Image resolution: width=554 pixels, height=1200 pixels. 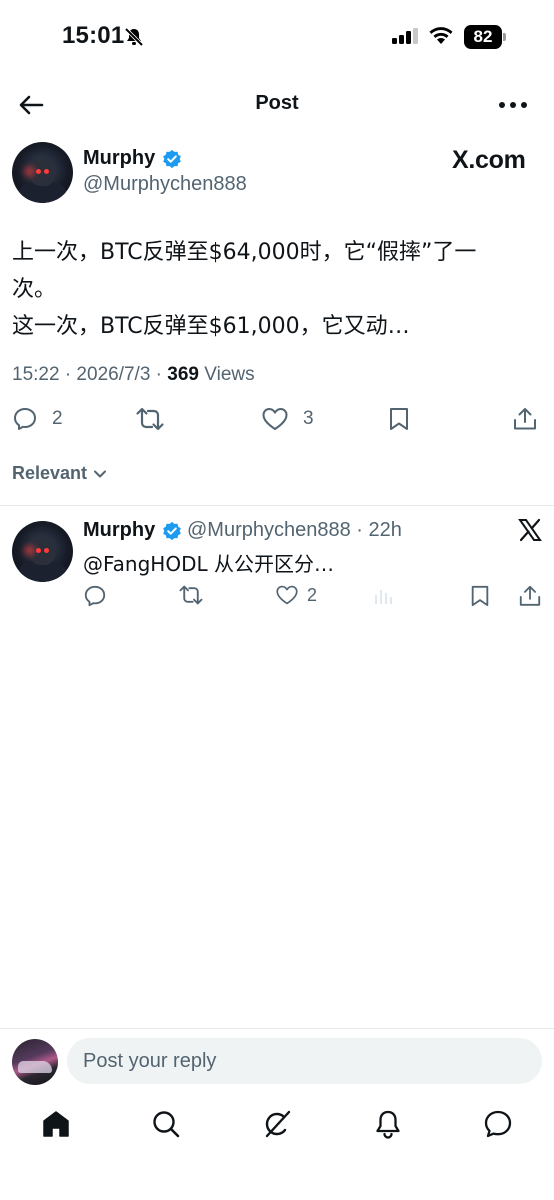 I want to click on grok-icon, so click(x=277, y=1124).